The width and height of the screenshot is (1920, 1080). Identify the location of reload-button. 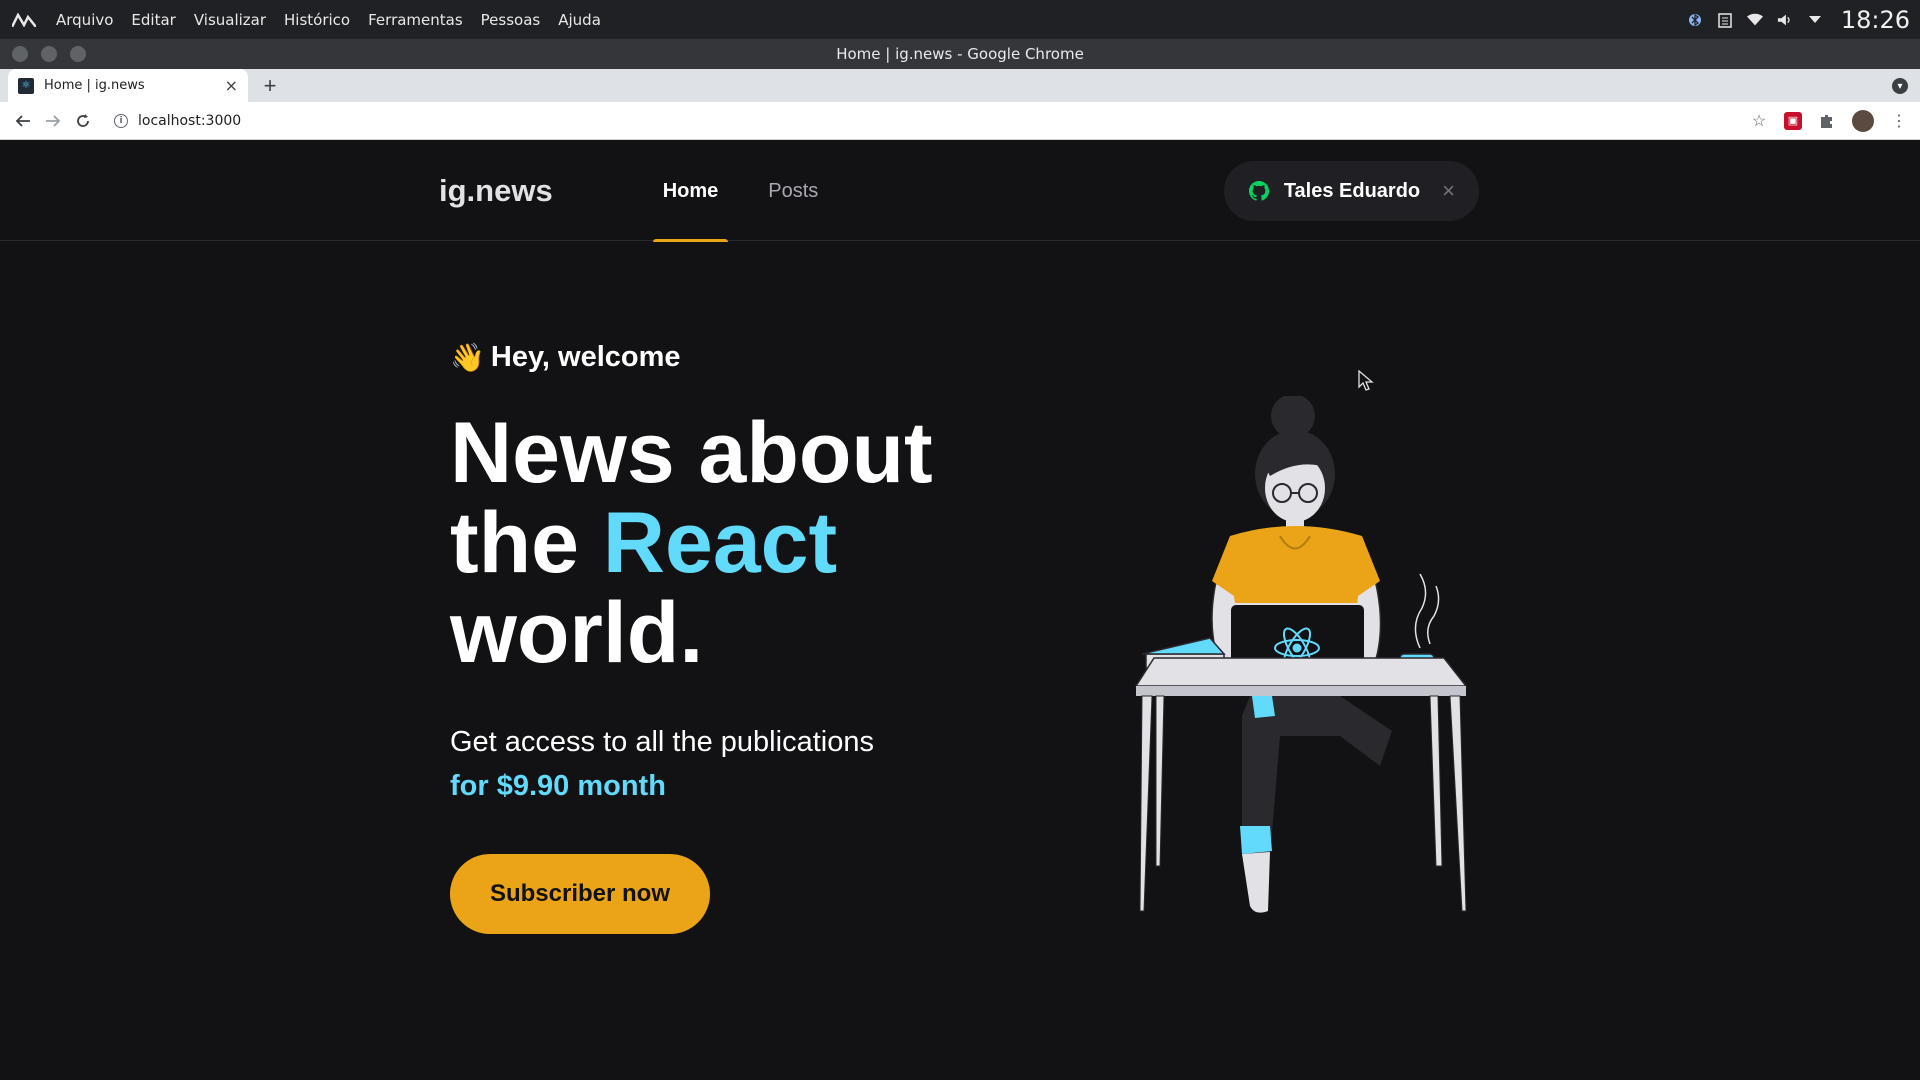
(83, 121).